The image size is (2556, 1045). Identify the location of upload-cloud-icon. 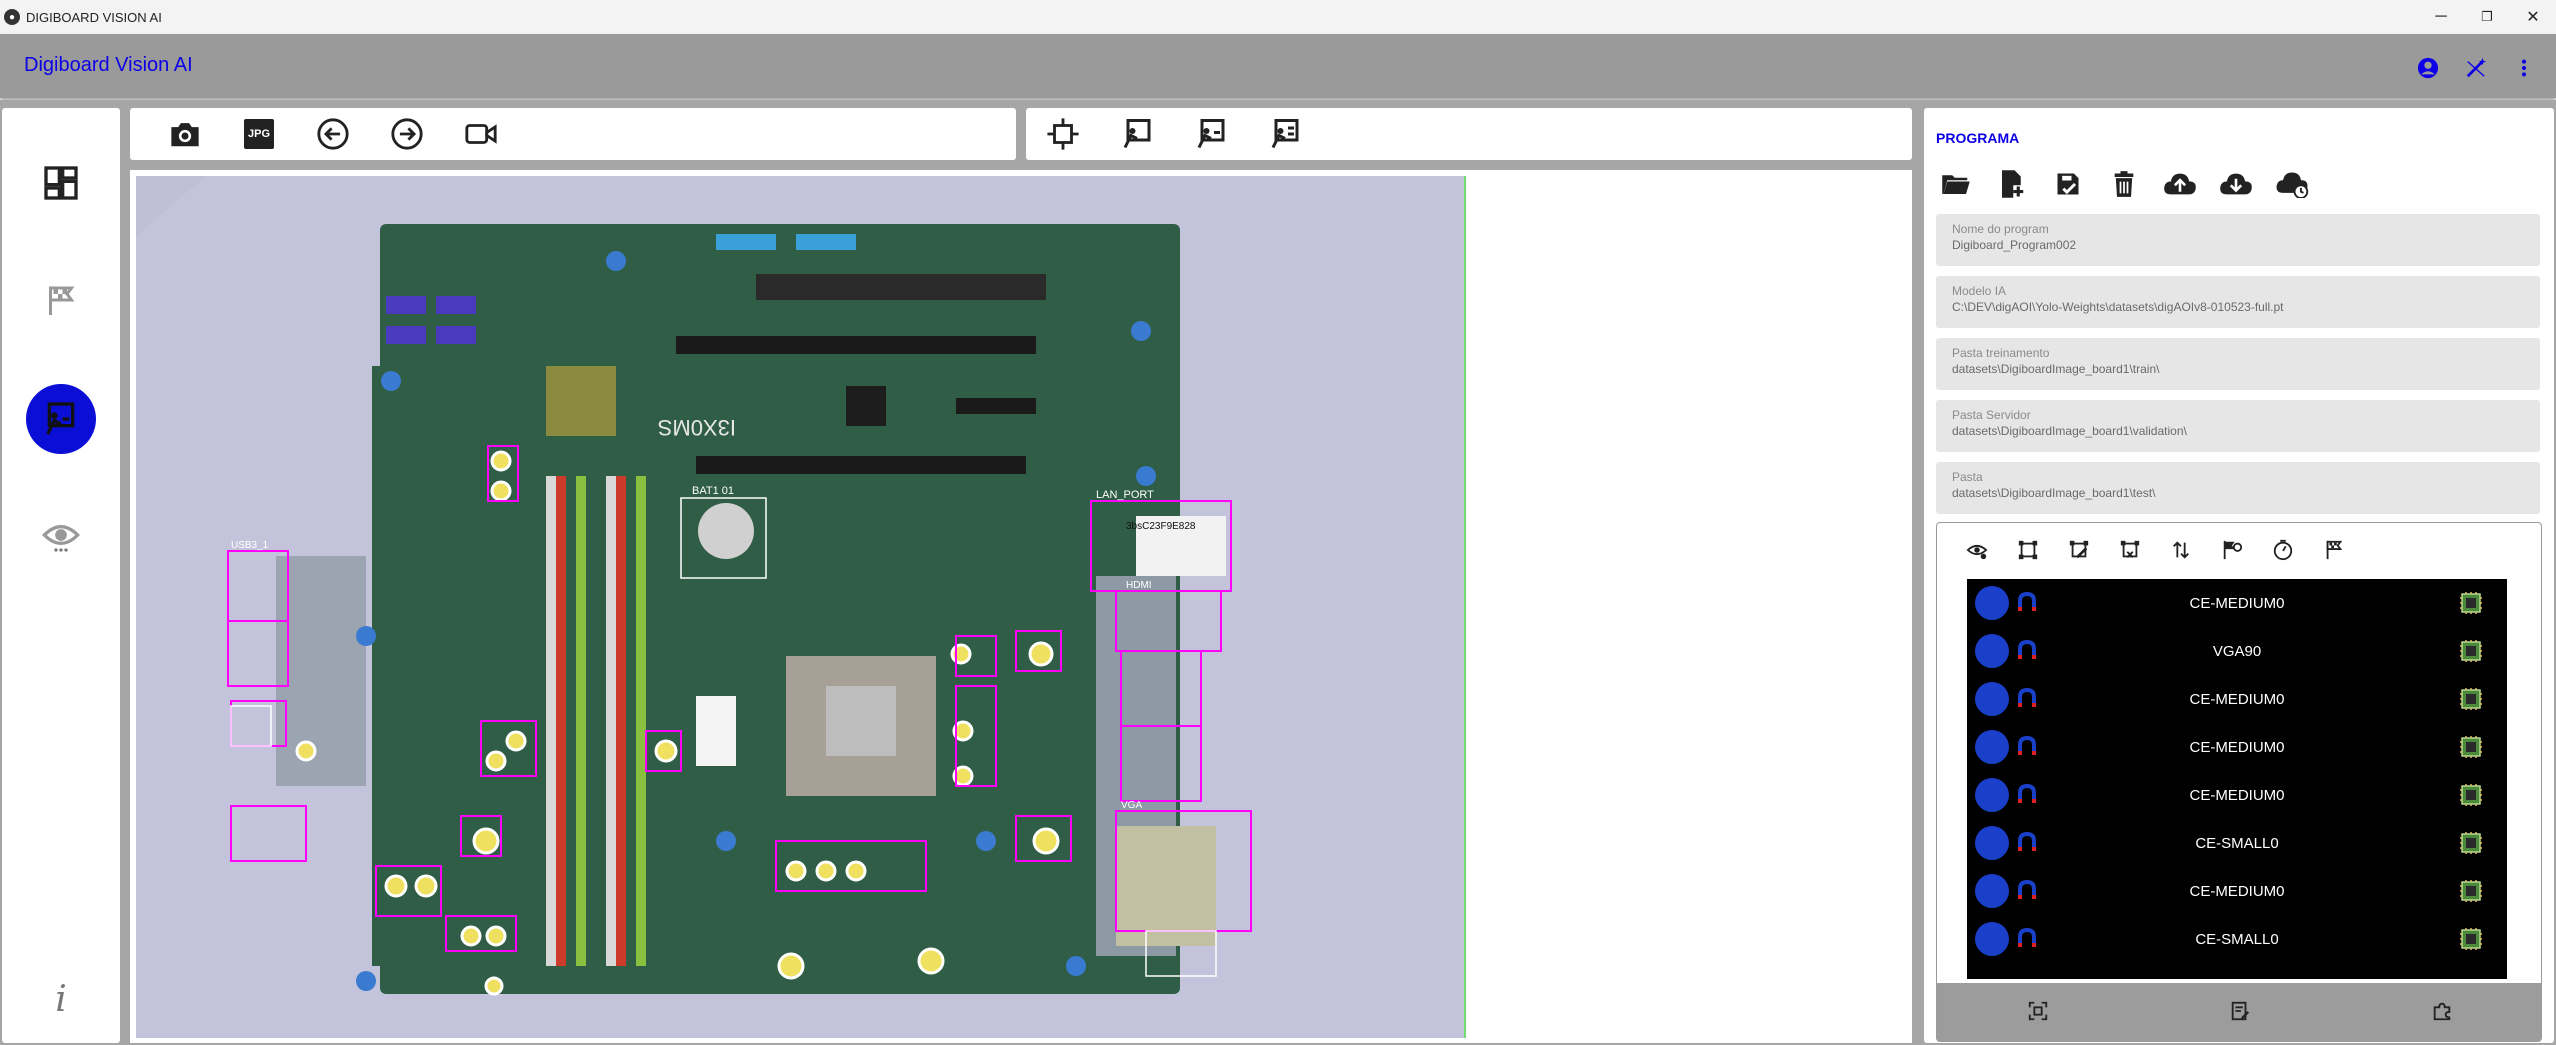
(2180, 184).